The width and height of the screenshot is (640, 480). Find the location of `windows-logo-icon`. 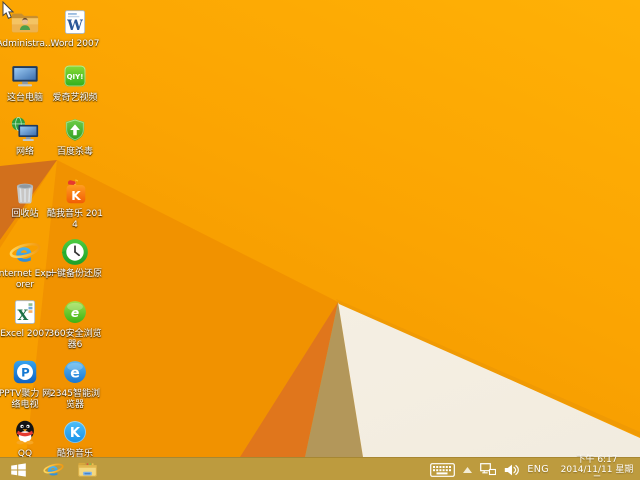

windows-logo-icon is located at coordinates (18, 469).